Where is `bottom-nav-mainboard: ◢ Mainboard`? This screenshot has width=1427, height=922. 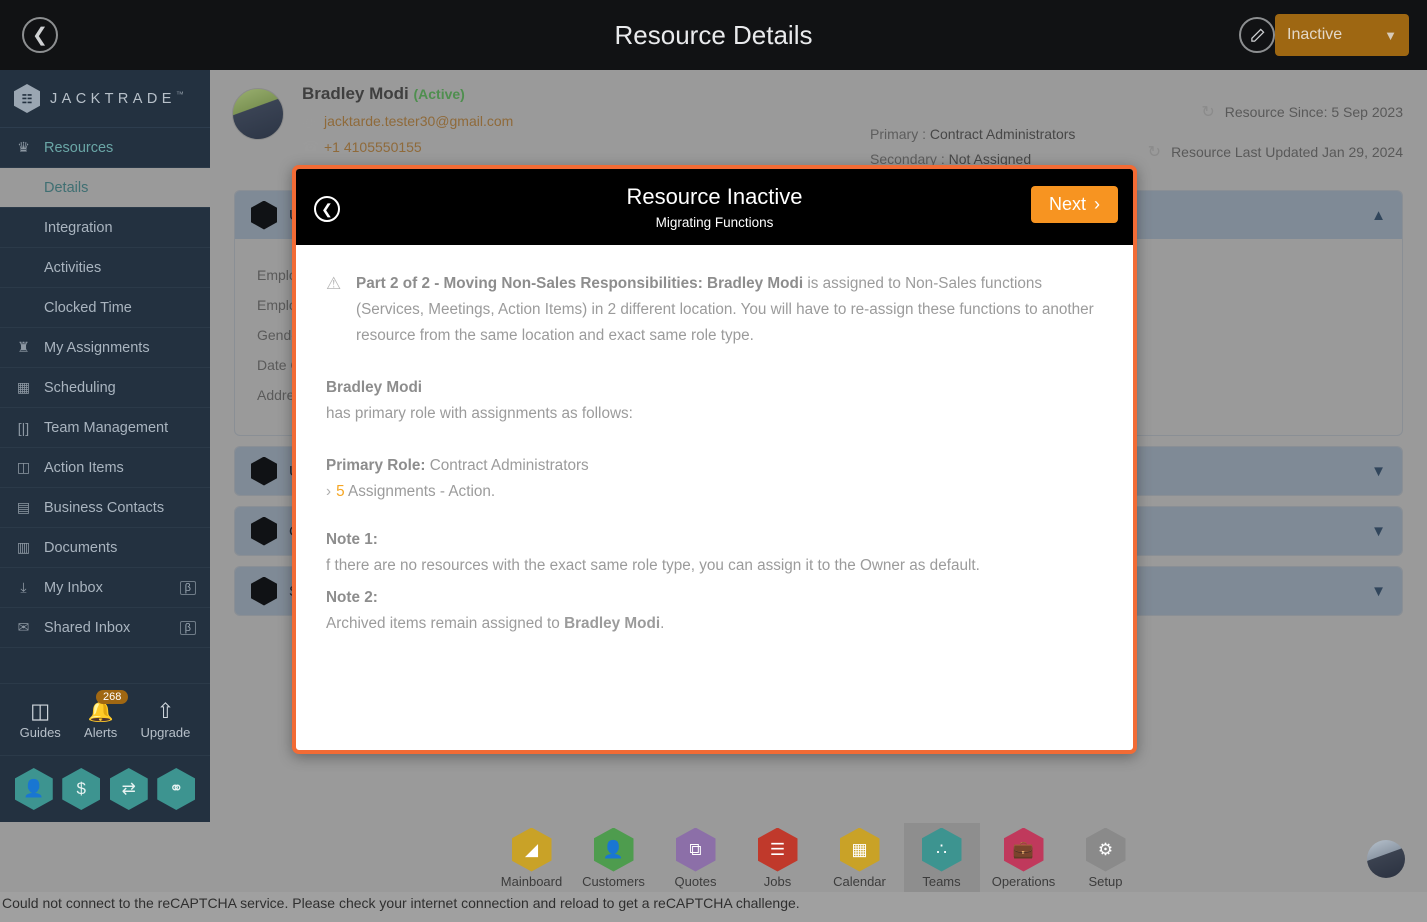 bottom-nav-mainboard: ◢ Mainboard is located at coordinates (532, 857).